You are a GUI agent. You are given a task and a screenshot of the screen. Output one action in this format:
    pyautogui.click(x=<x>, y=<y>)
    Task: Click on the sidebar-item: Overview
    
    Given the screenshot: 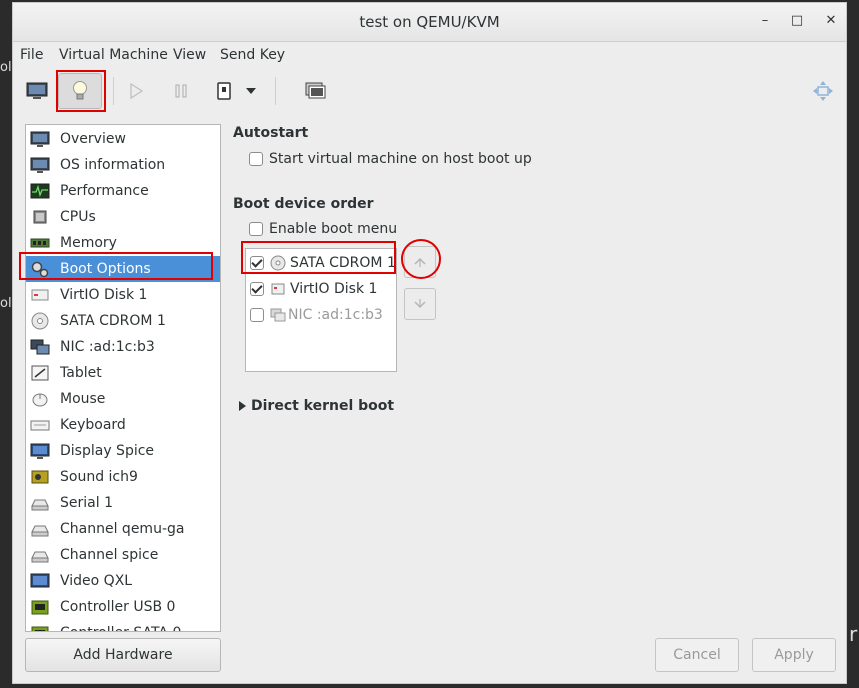 What is the action you would take?
    pyautogui.click(x=123, y=139)
    